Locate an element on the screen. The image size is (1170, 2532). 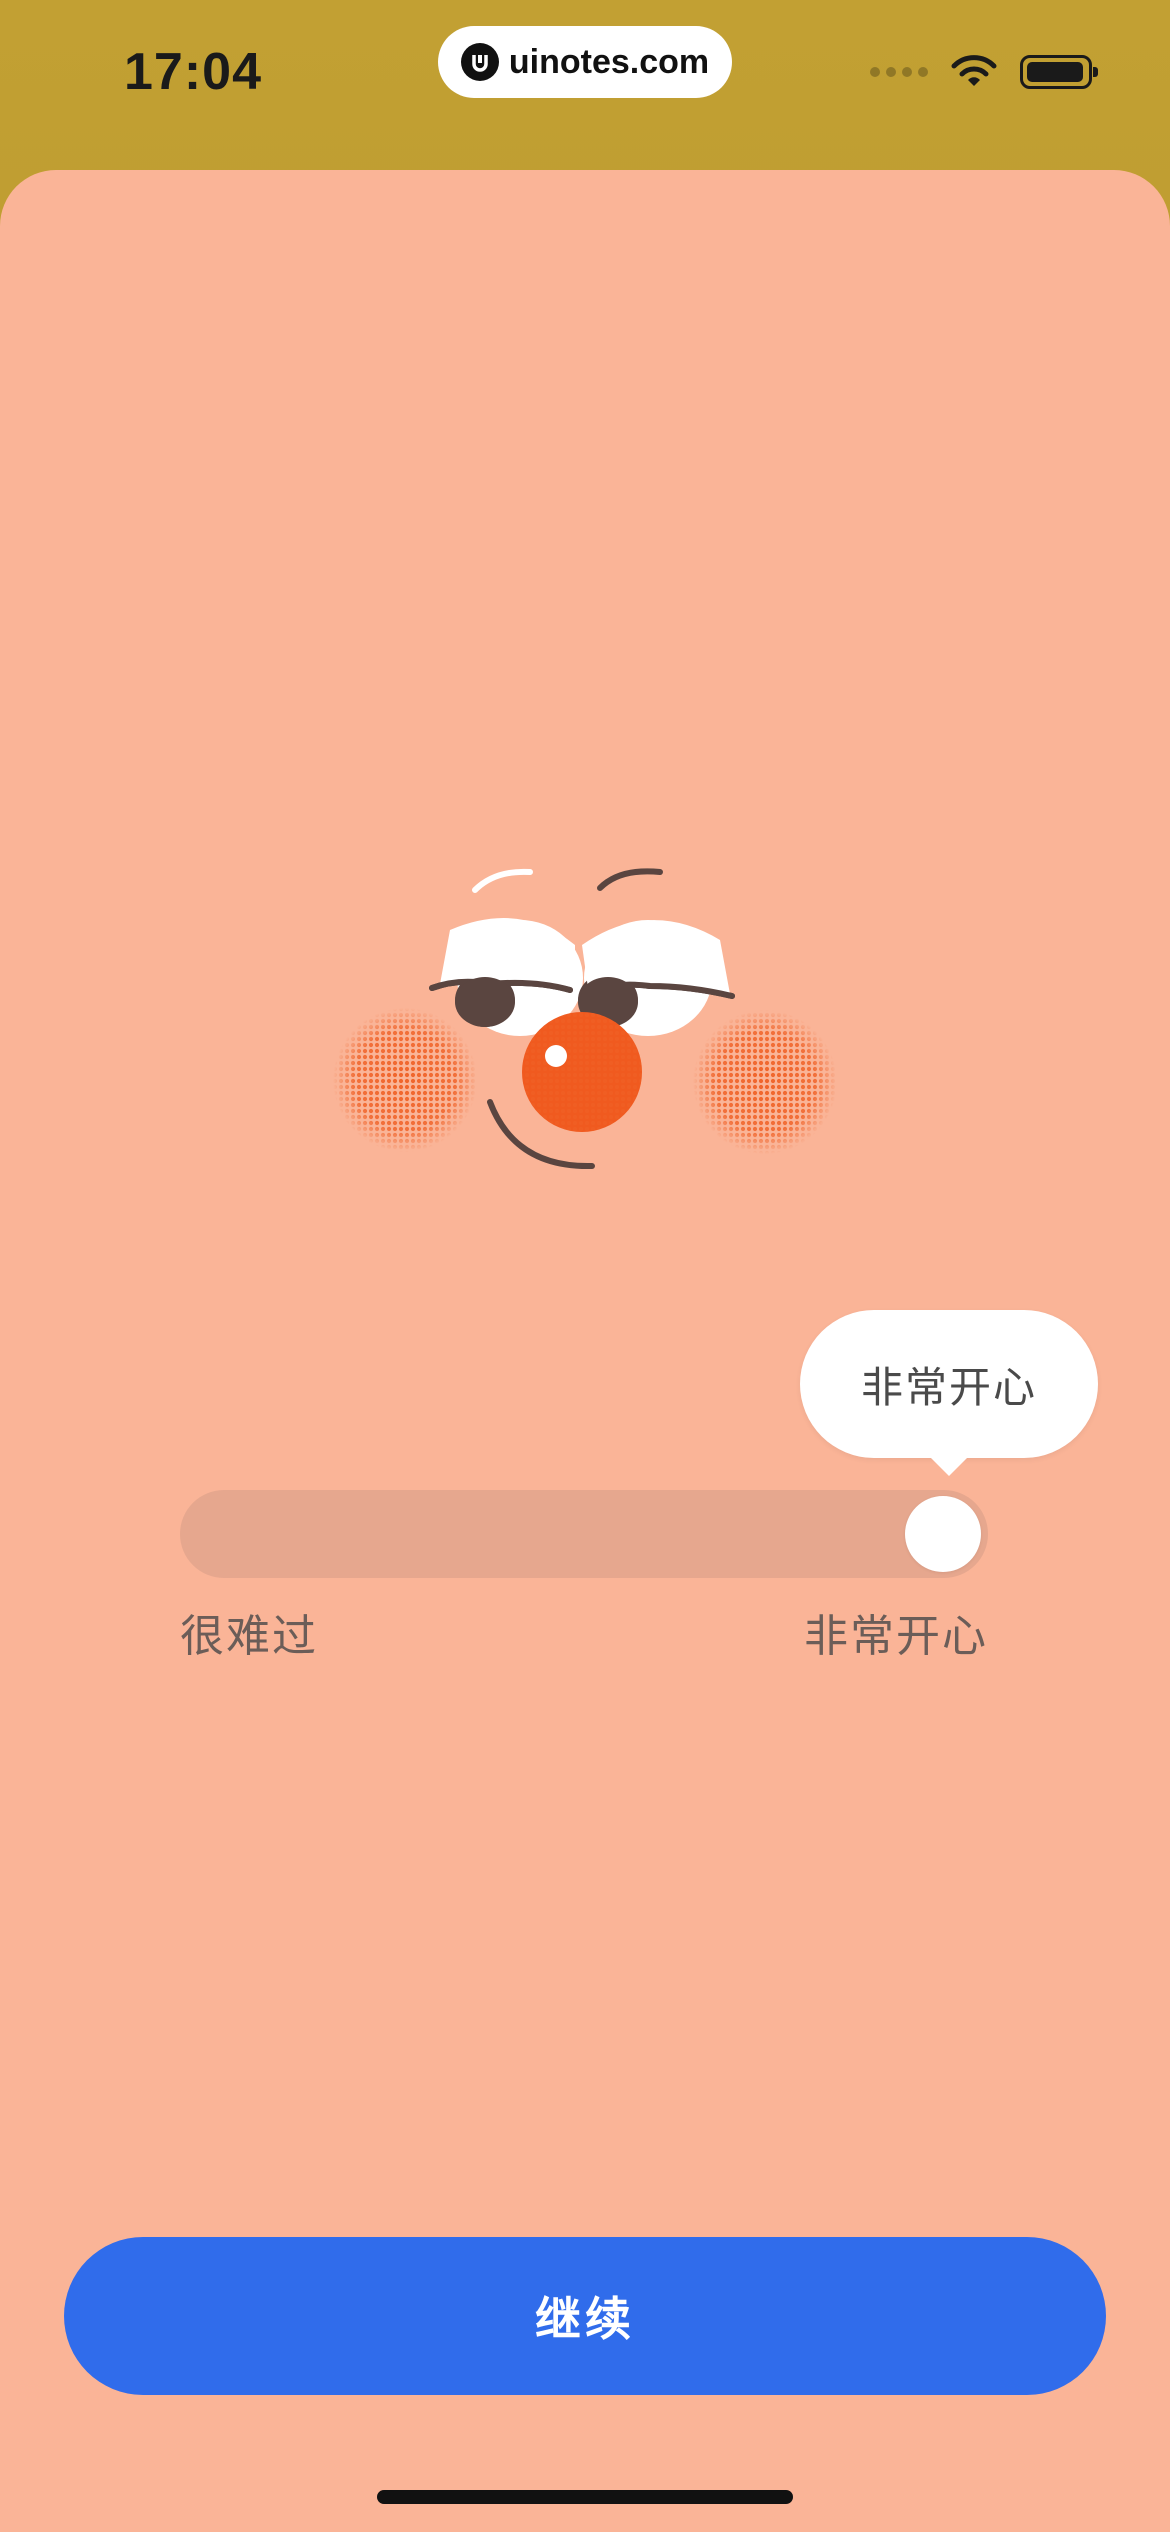
slider-min-label: 很难过 is located at coordinates (249, 1636).